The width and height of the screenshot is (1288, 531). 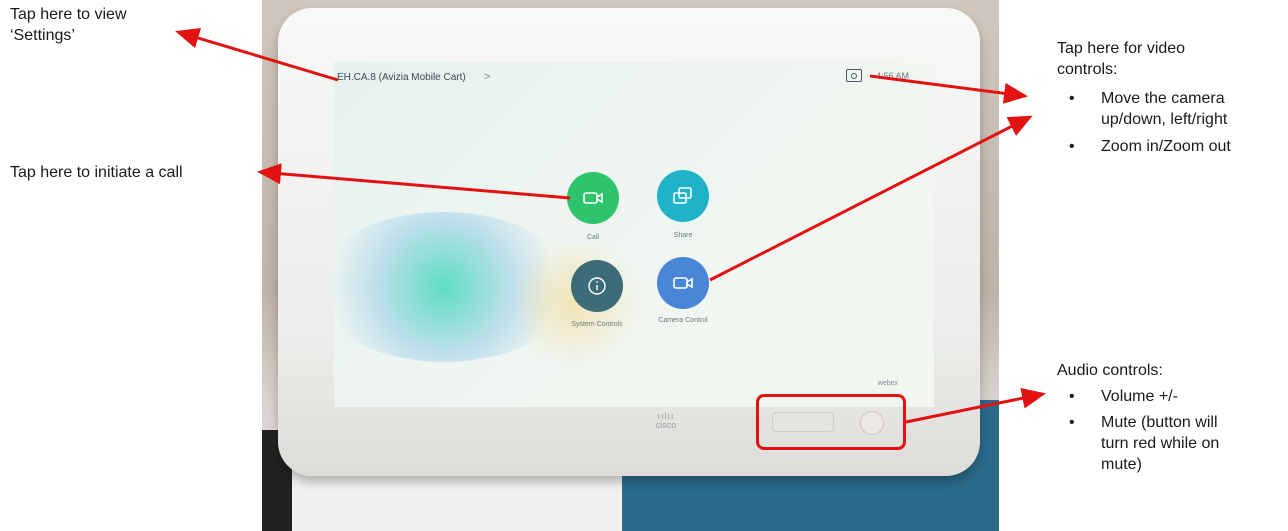 I want to click on video-note-line1: Tap here for video, so click(x=1121, y=48).